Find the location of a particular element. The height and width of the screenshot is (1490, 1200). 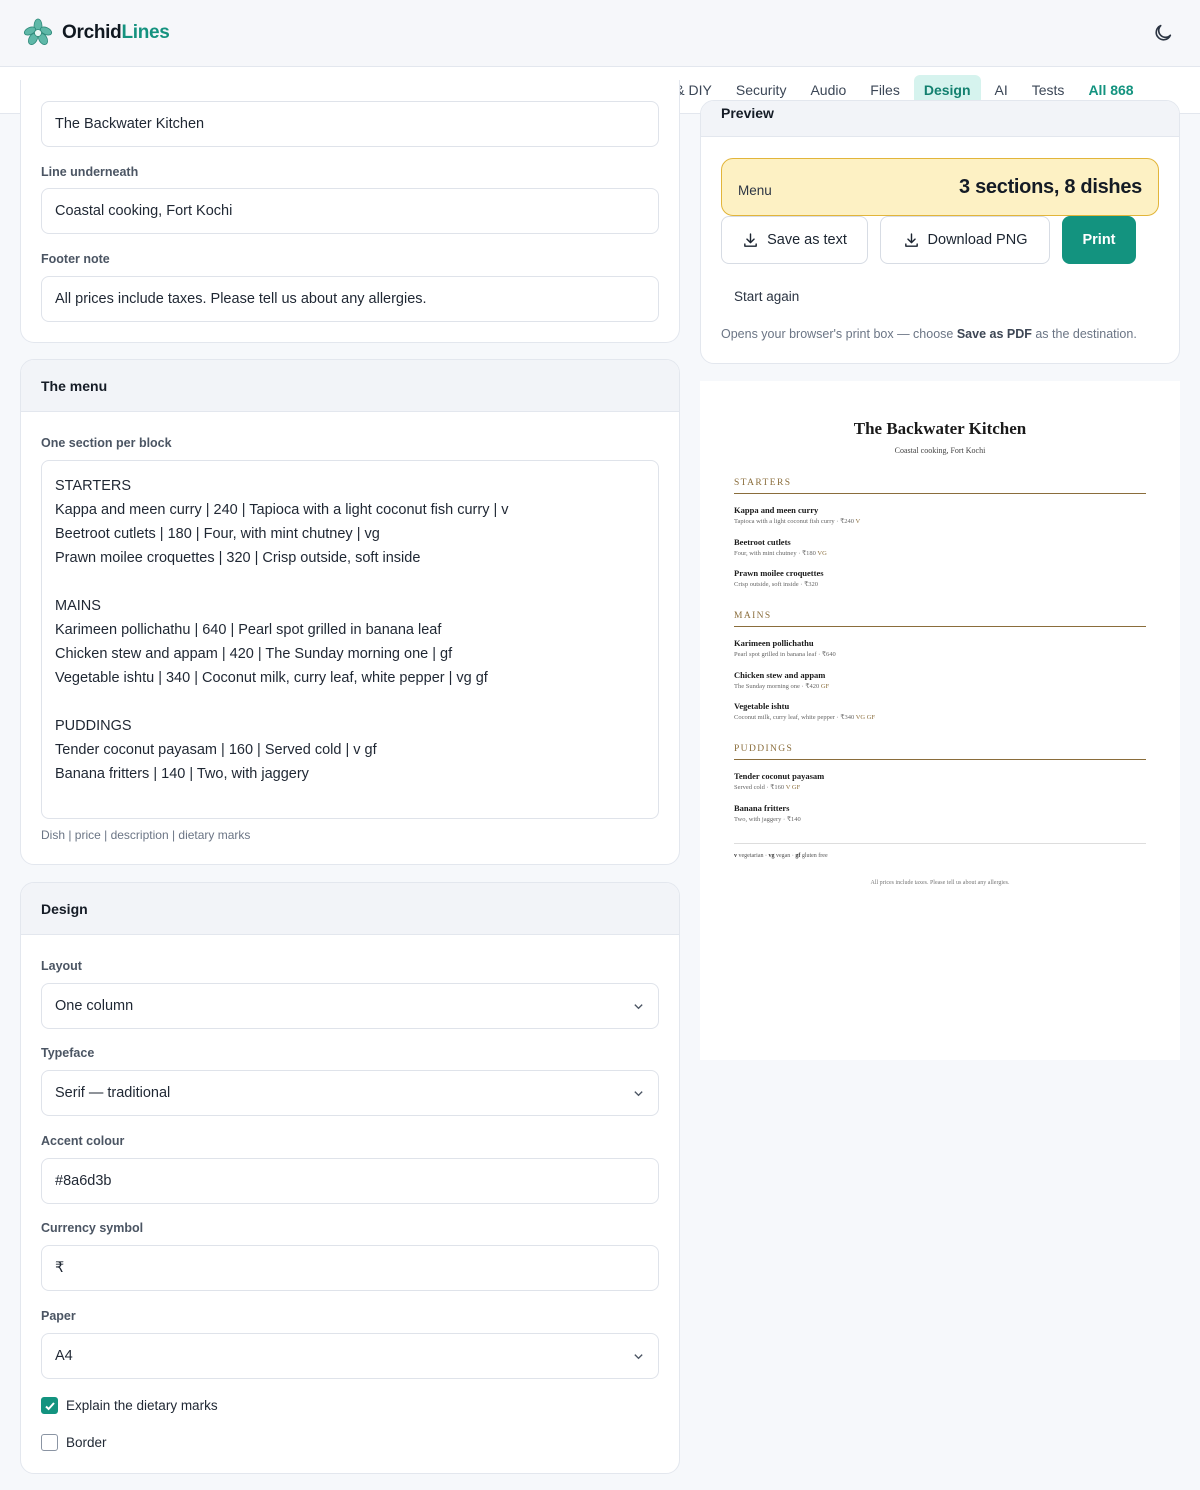

paper-label: Paper is located at coordinates (58, 1316).